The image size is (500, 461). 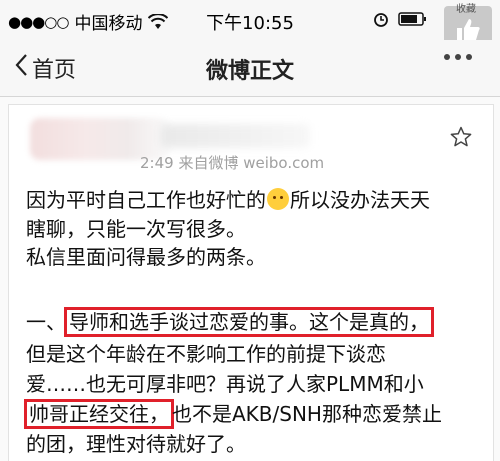 I want to click on post-text-segment: 因为平时自己工作也好忙的, so click(x=146, y=200).